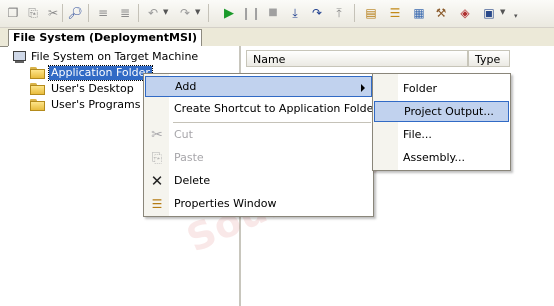  Describe the element at coordinates (165, 12) in the screenshot. I see `undo-dropdown-icon: ▼` at that location.